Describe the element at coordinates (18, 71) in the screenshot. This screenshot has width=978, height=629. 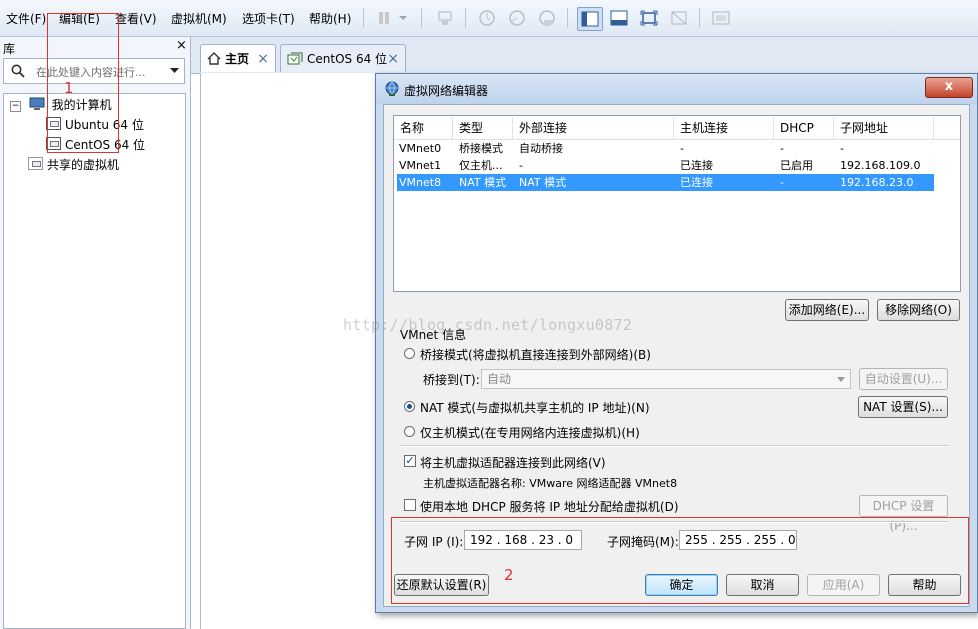
I see `search-icon` at that location.